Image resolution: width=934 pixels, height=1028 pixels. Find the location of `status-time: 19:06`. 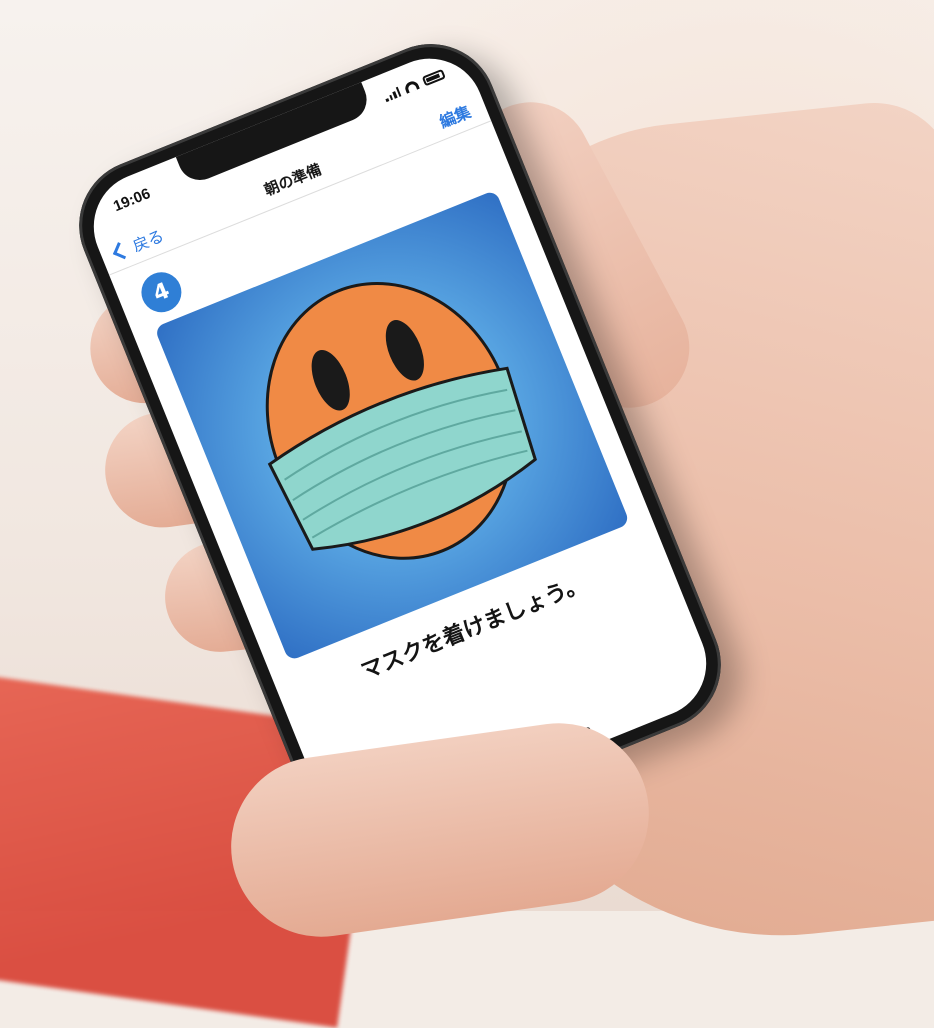

status-time: 19:06 is located at coordinates (131, 199).